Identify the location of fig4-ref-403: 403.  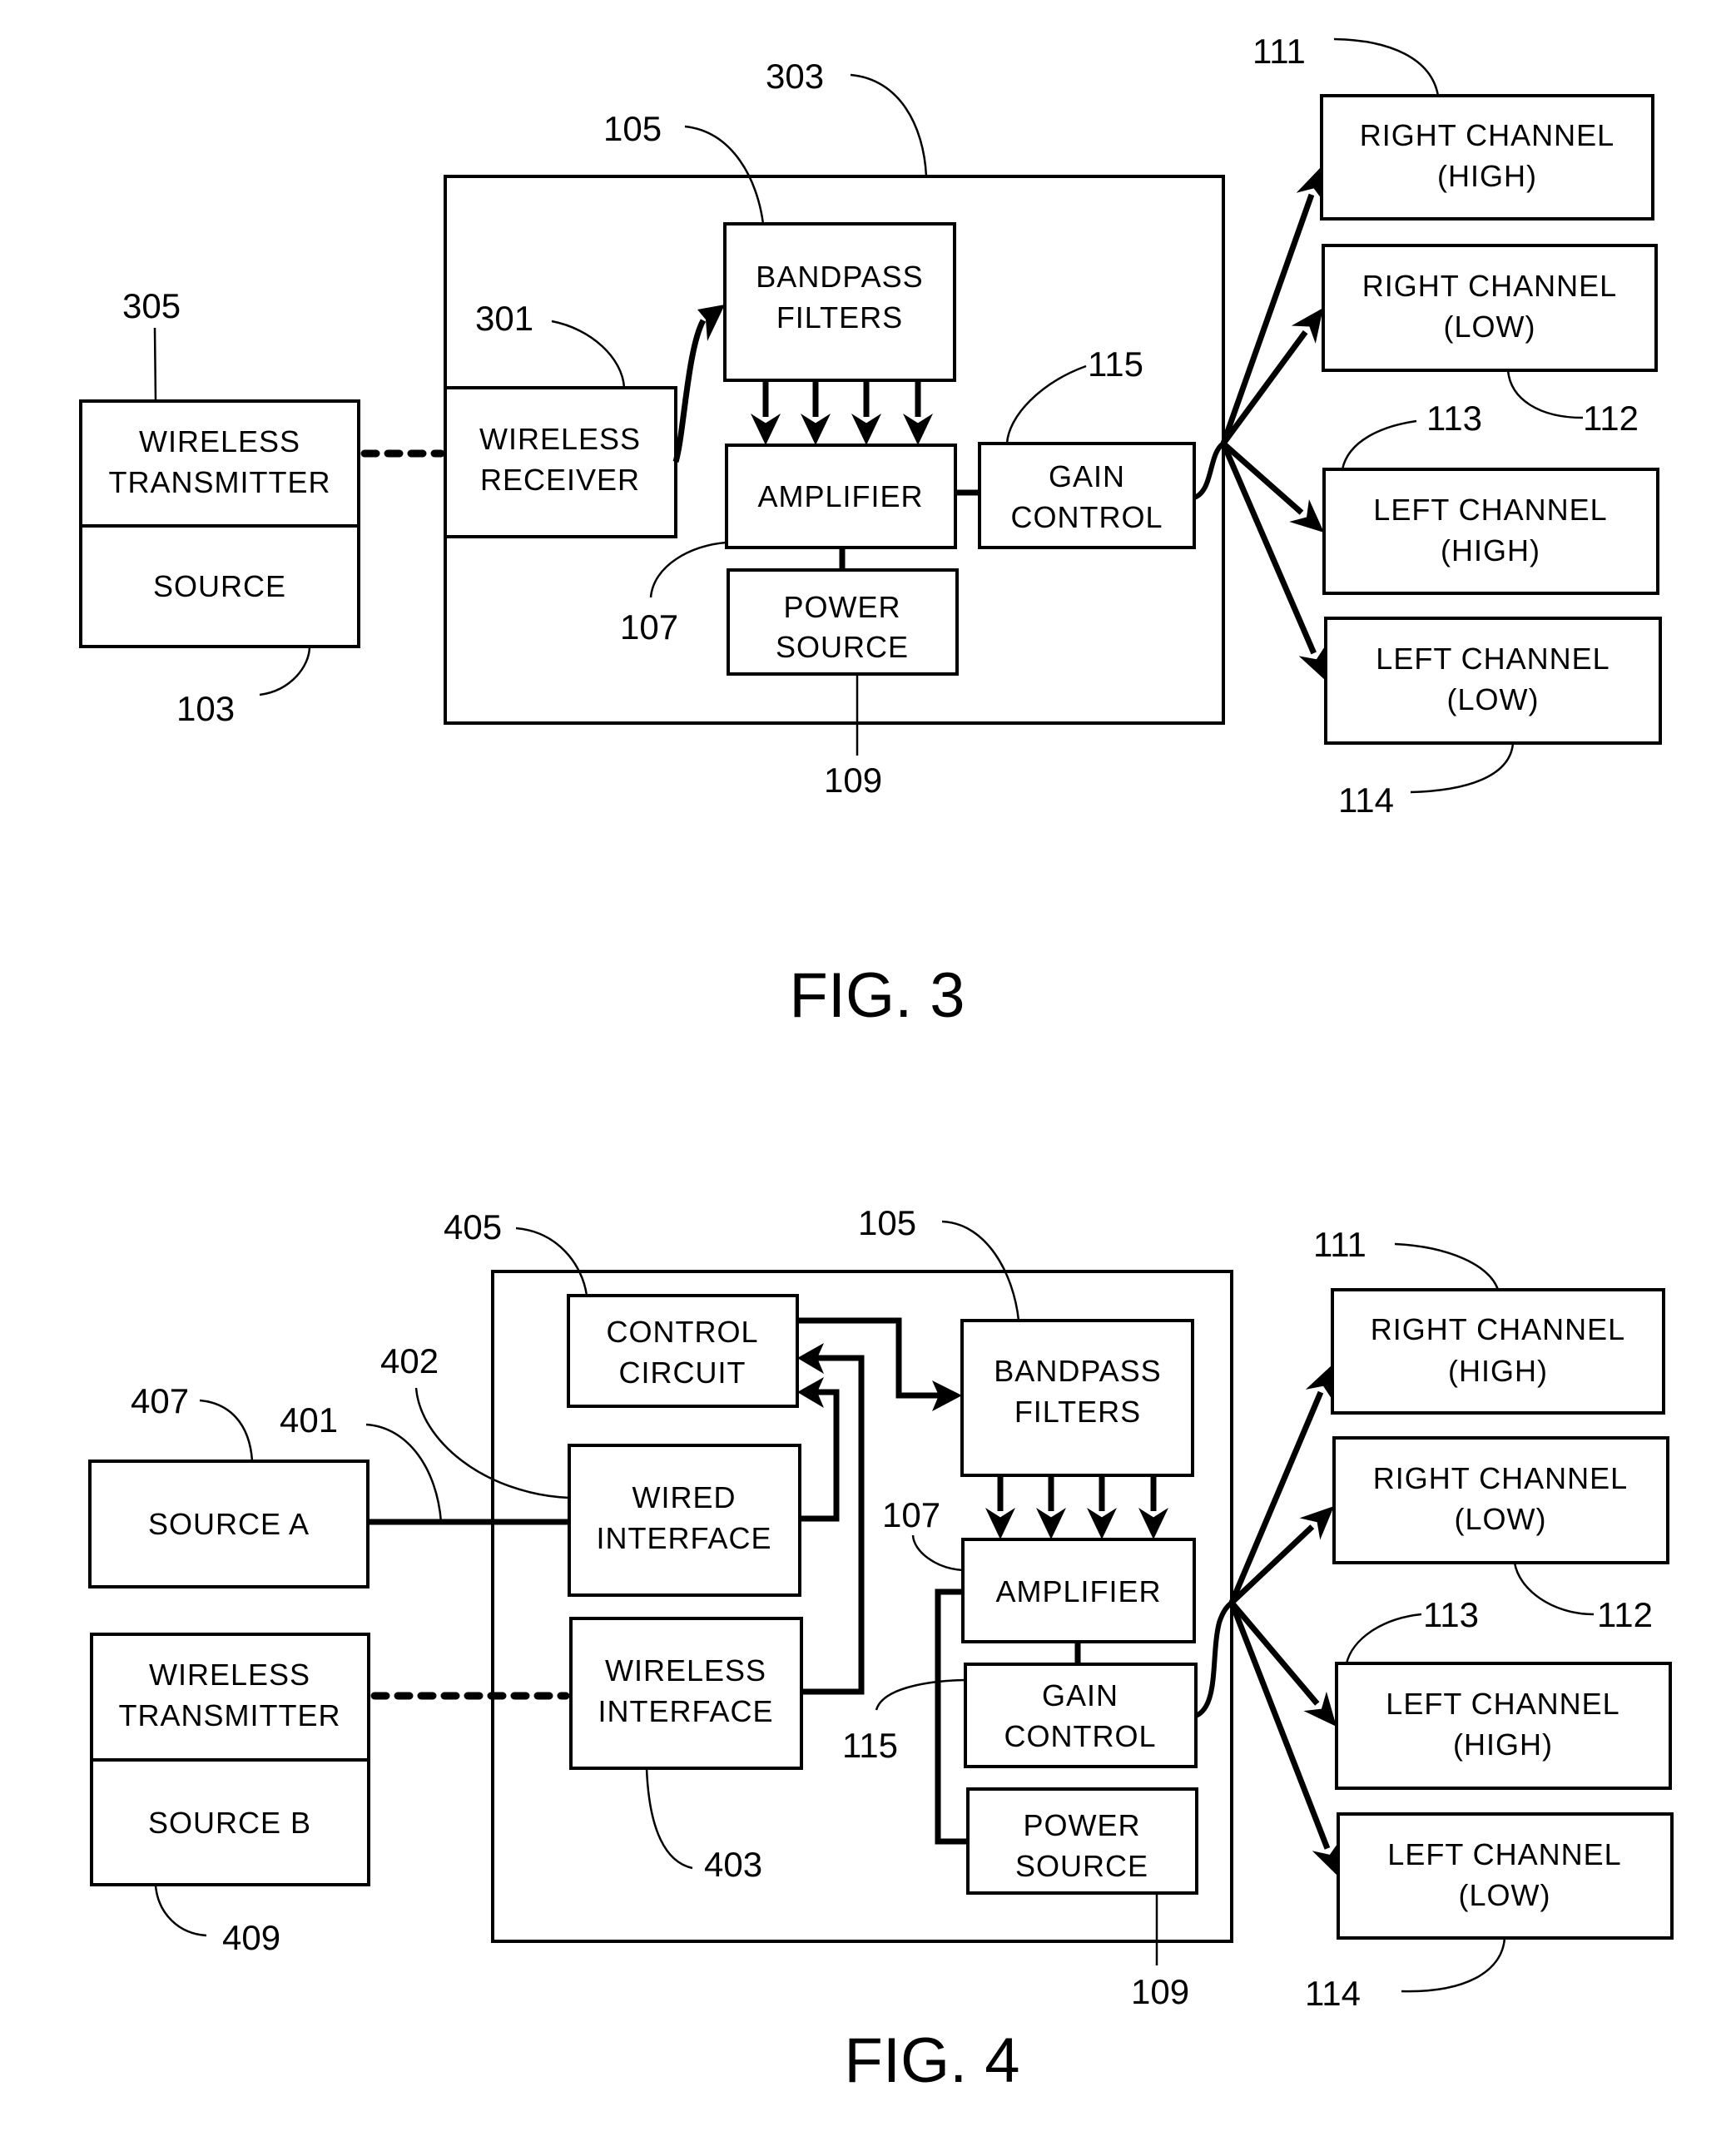
(733, 1864).